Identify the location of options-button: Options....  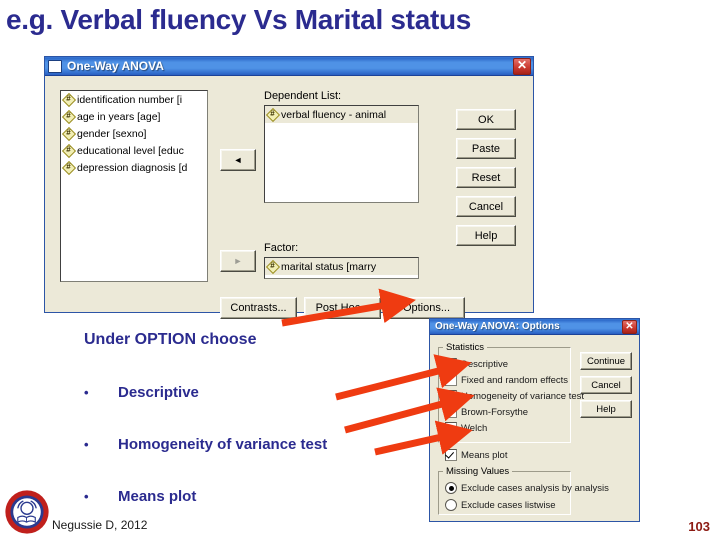
(426, 308).